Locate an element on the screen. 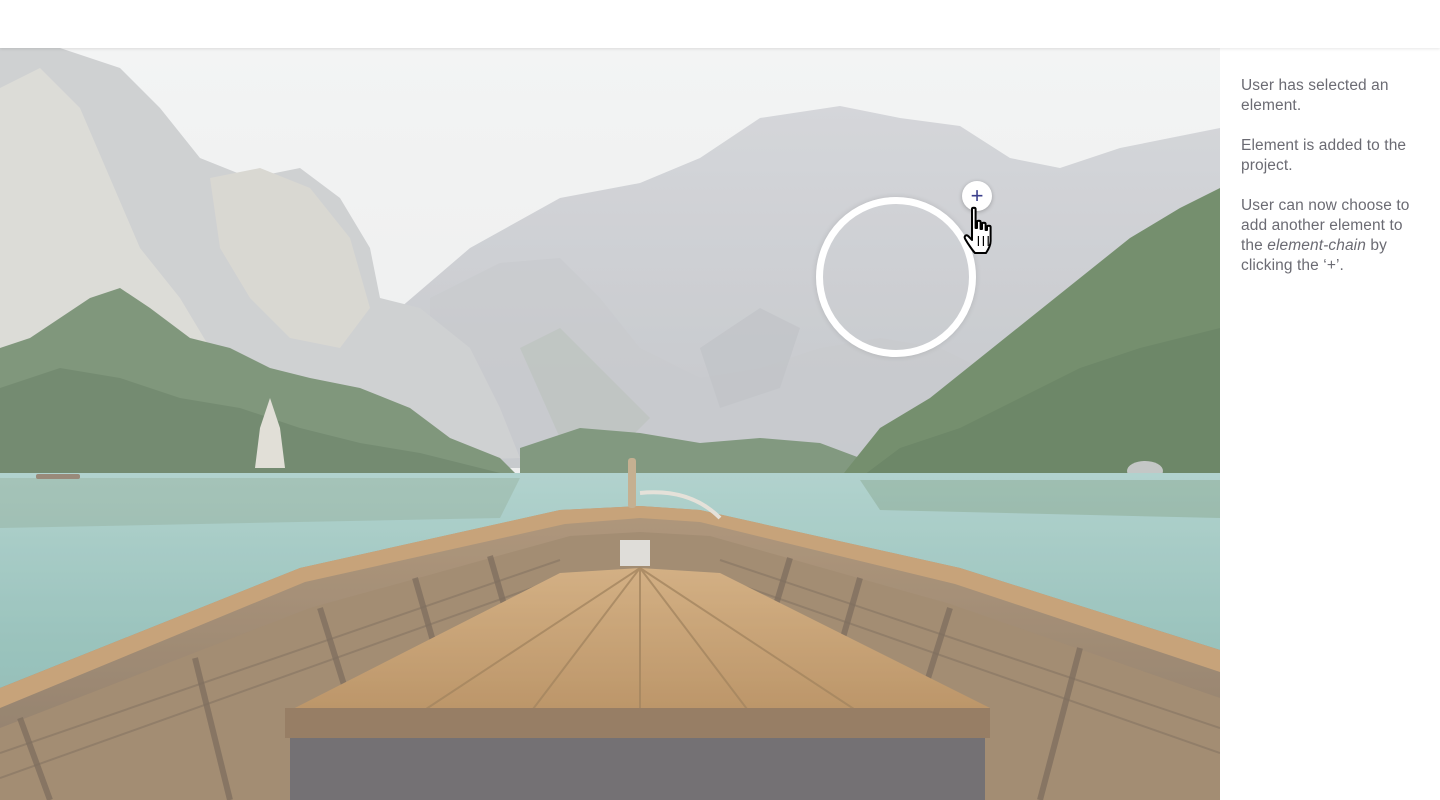  plus-icon: + is located at coordinates (977, 195).